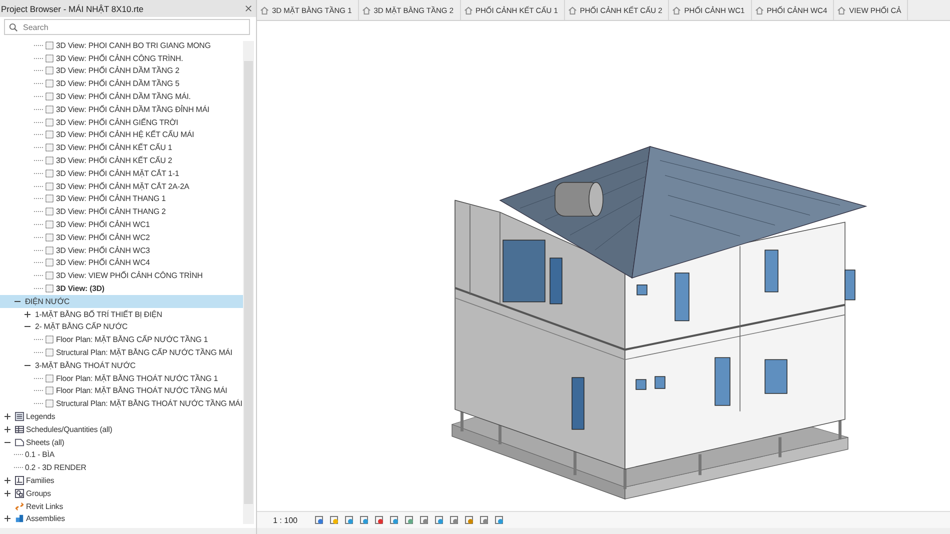 The width and height of the screenshot is (950, 534). I want to click on assembly-icon, so click(19, 519).